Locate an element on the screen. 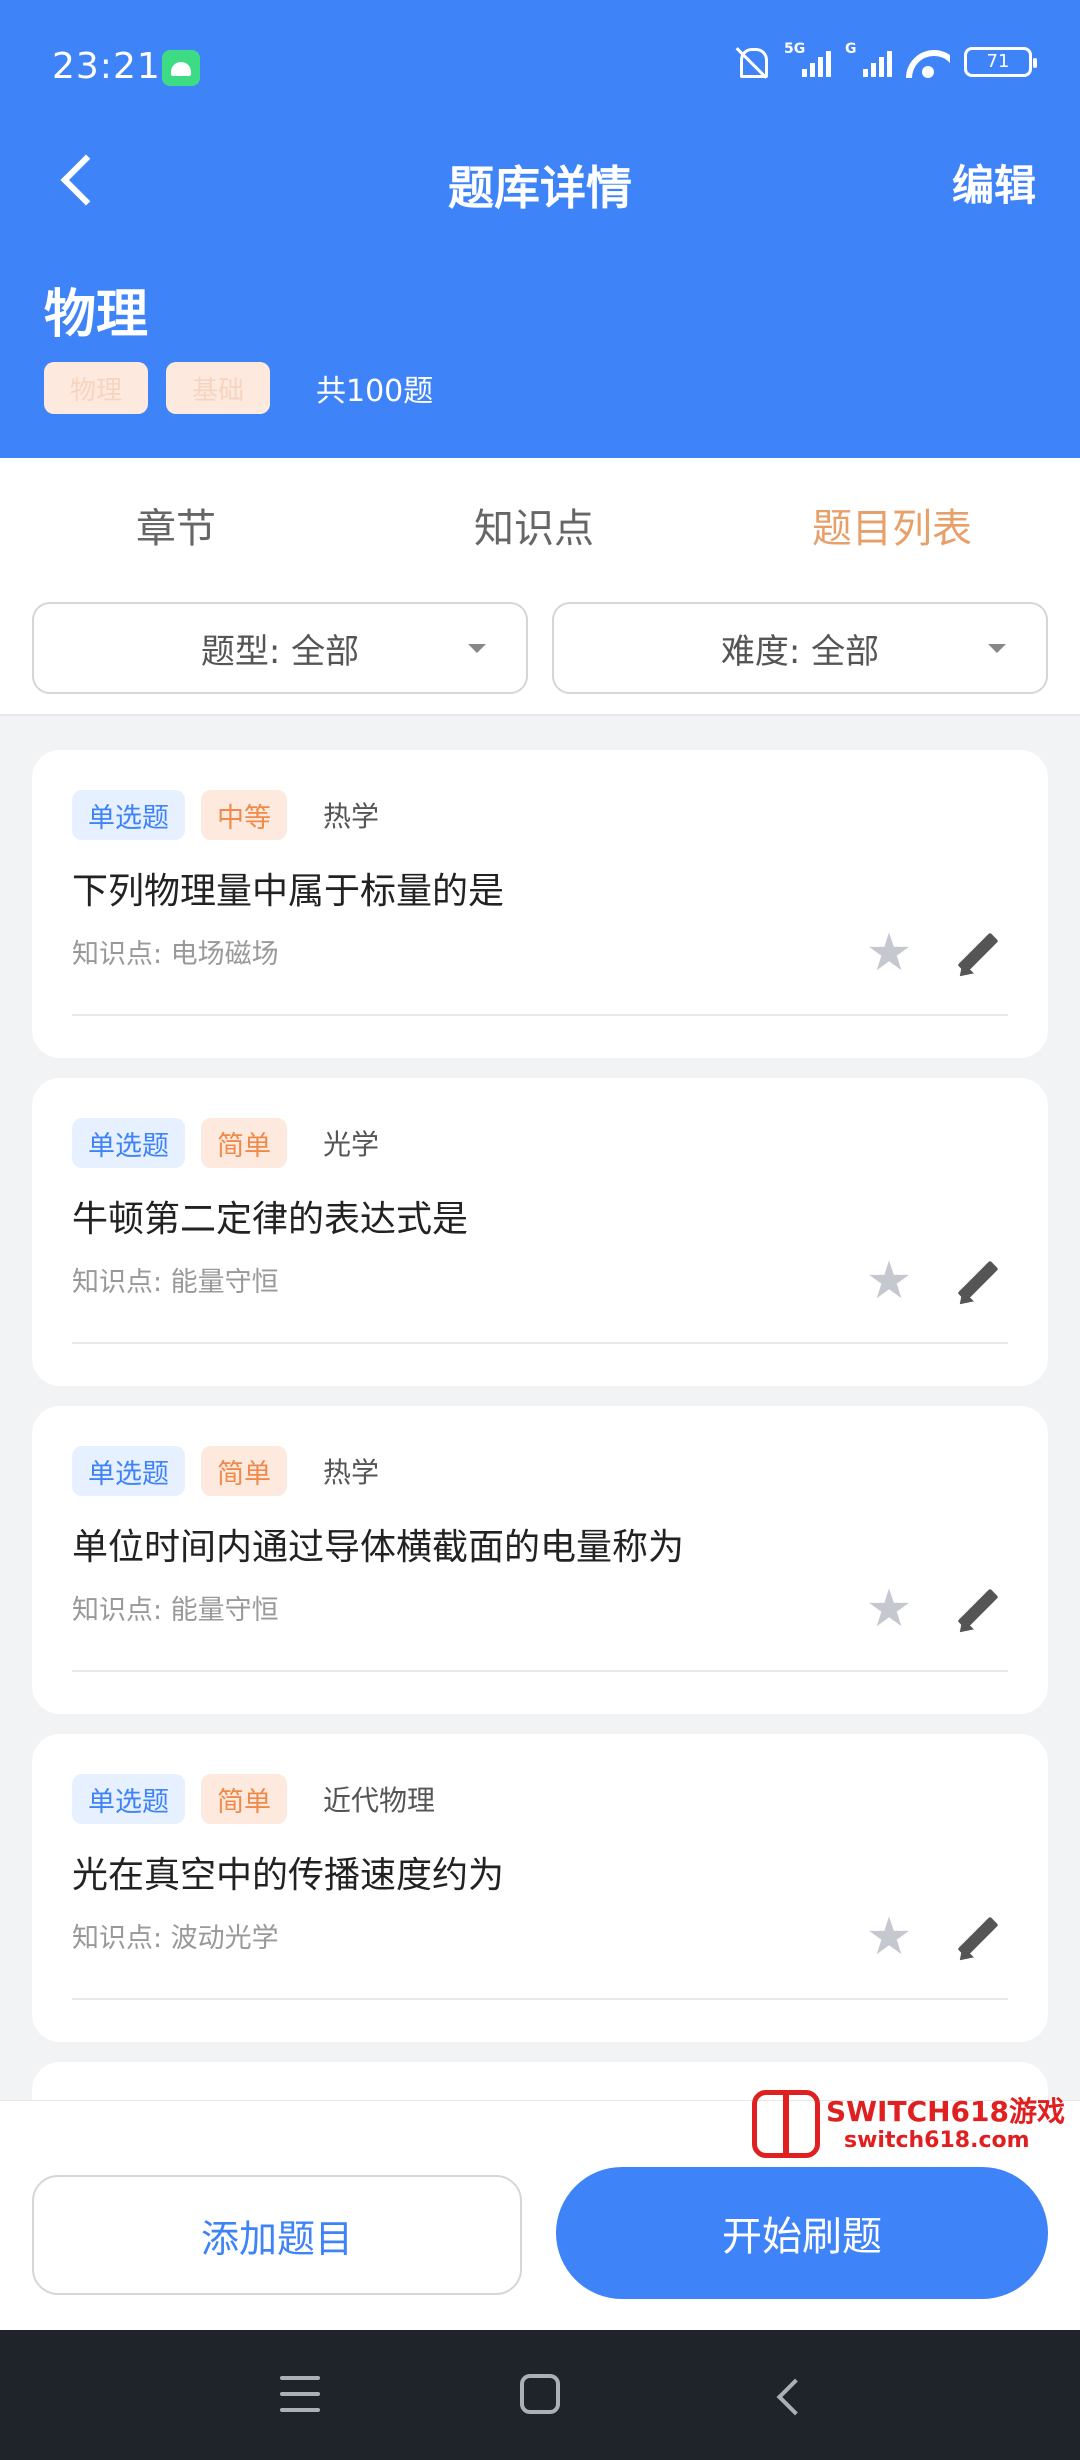  watermark-title: SWITCH618游戏 is located at coordinates (945, 2111).